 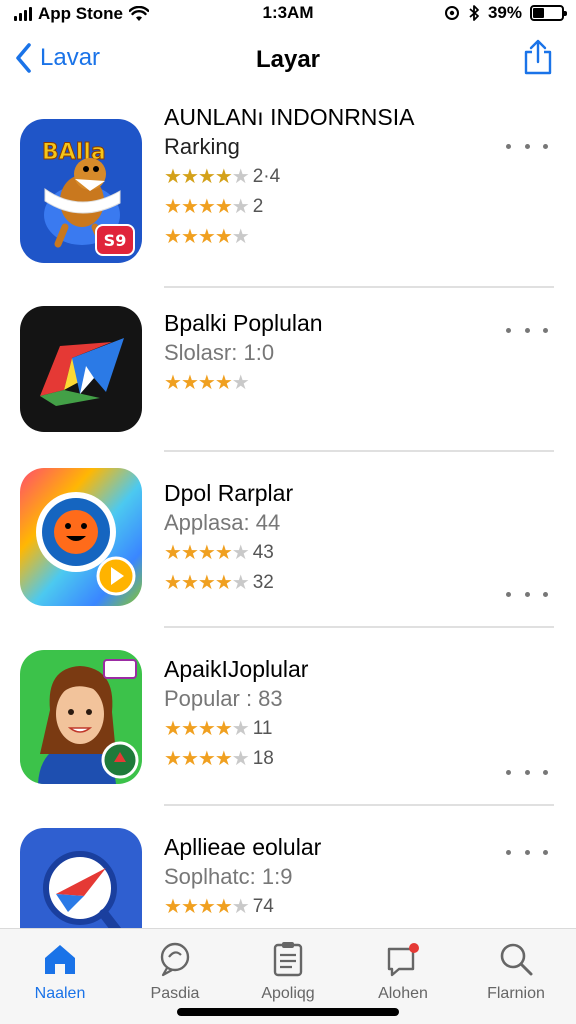 I want to click on tab-label: Pasdia, so click(x=175, y=993).